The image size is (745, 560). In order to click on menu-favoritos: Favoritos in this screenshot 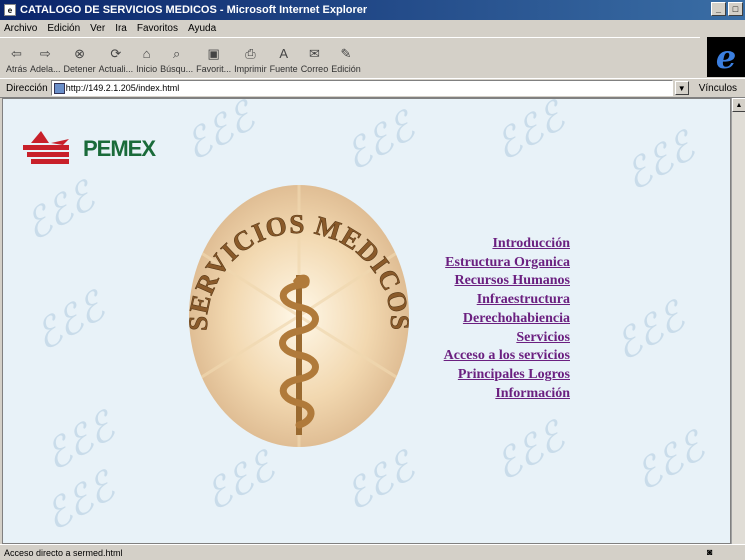, I will do `click(157, 28)`.